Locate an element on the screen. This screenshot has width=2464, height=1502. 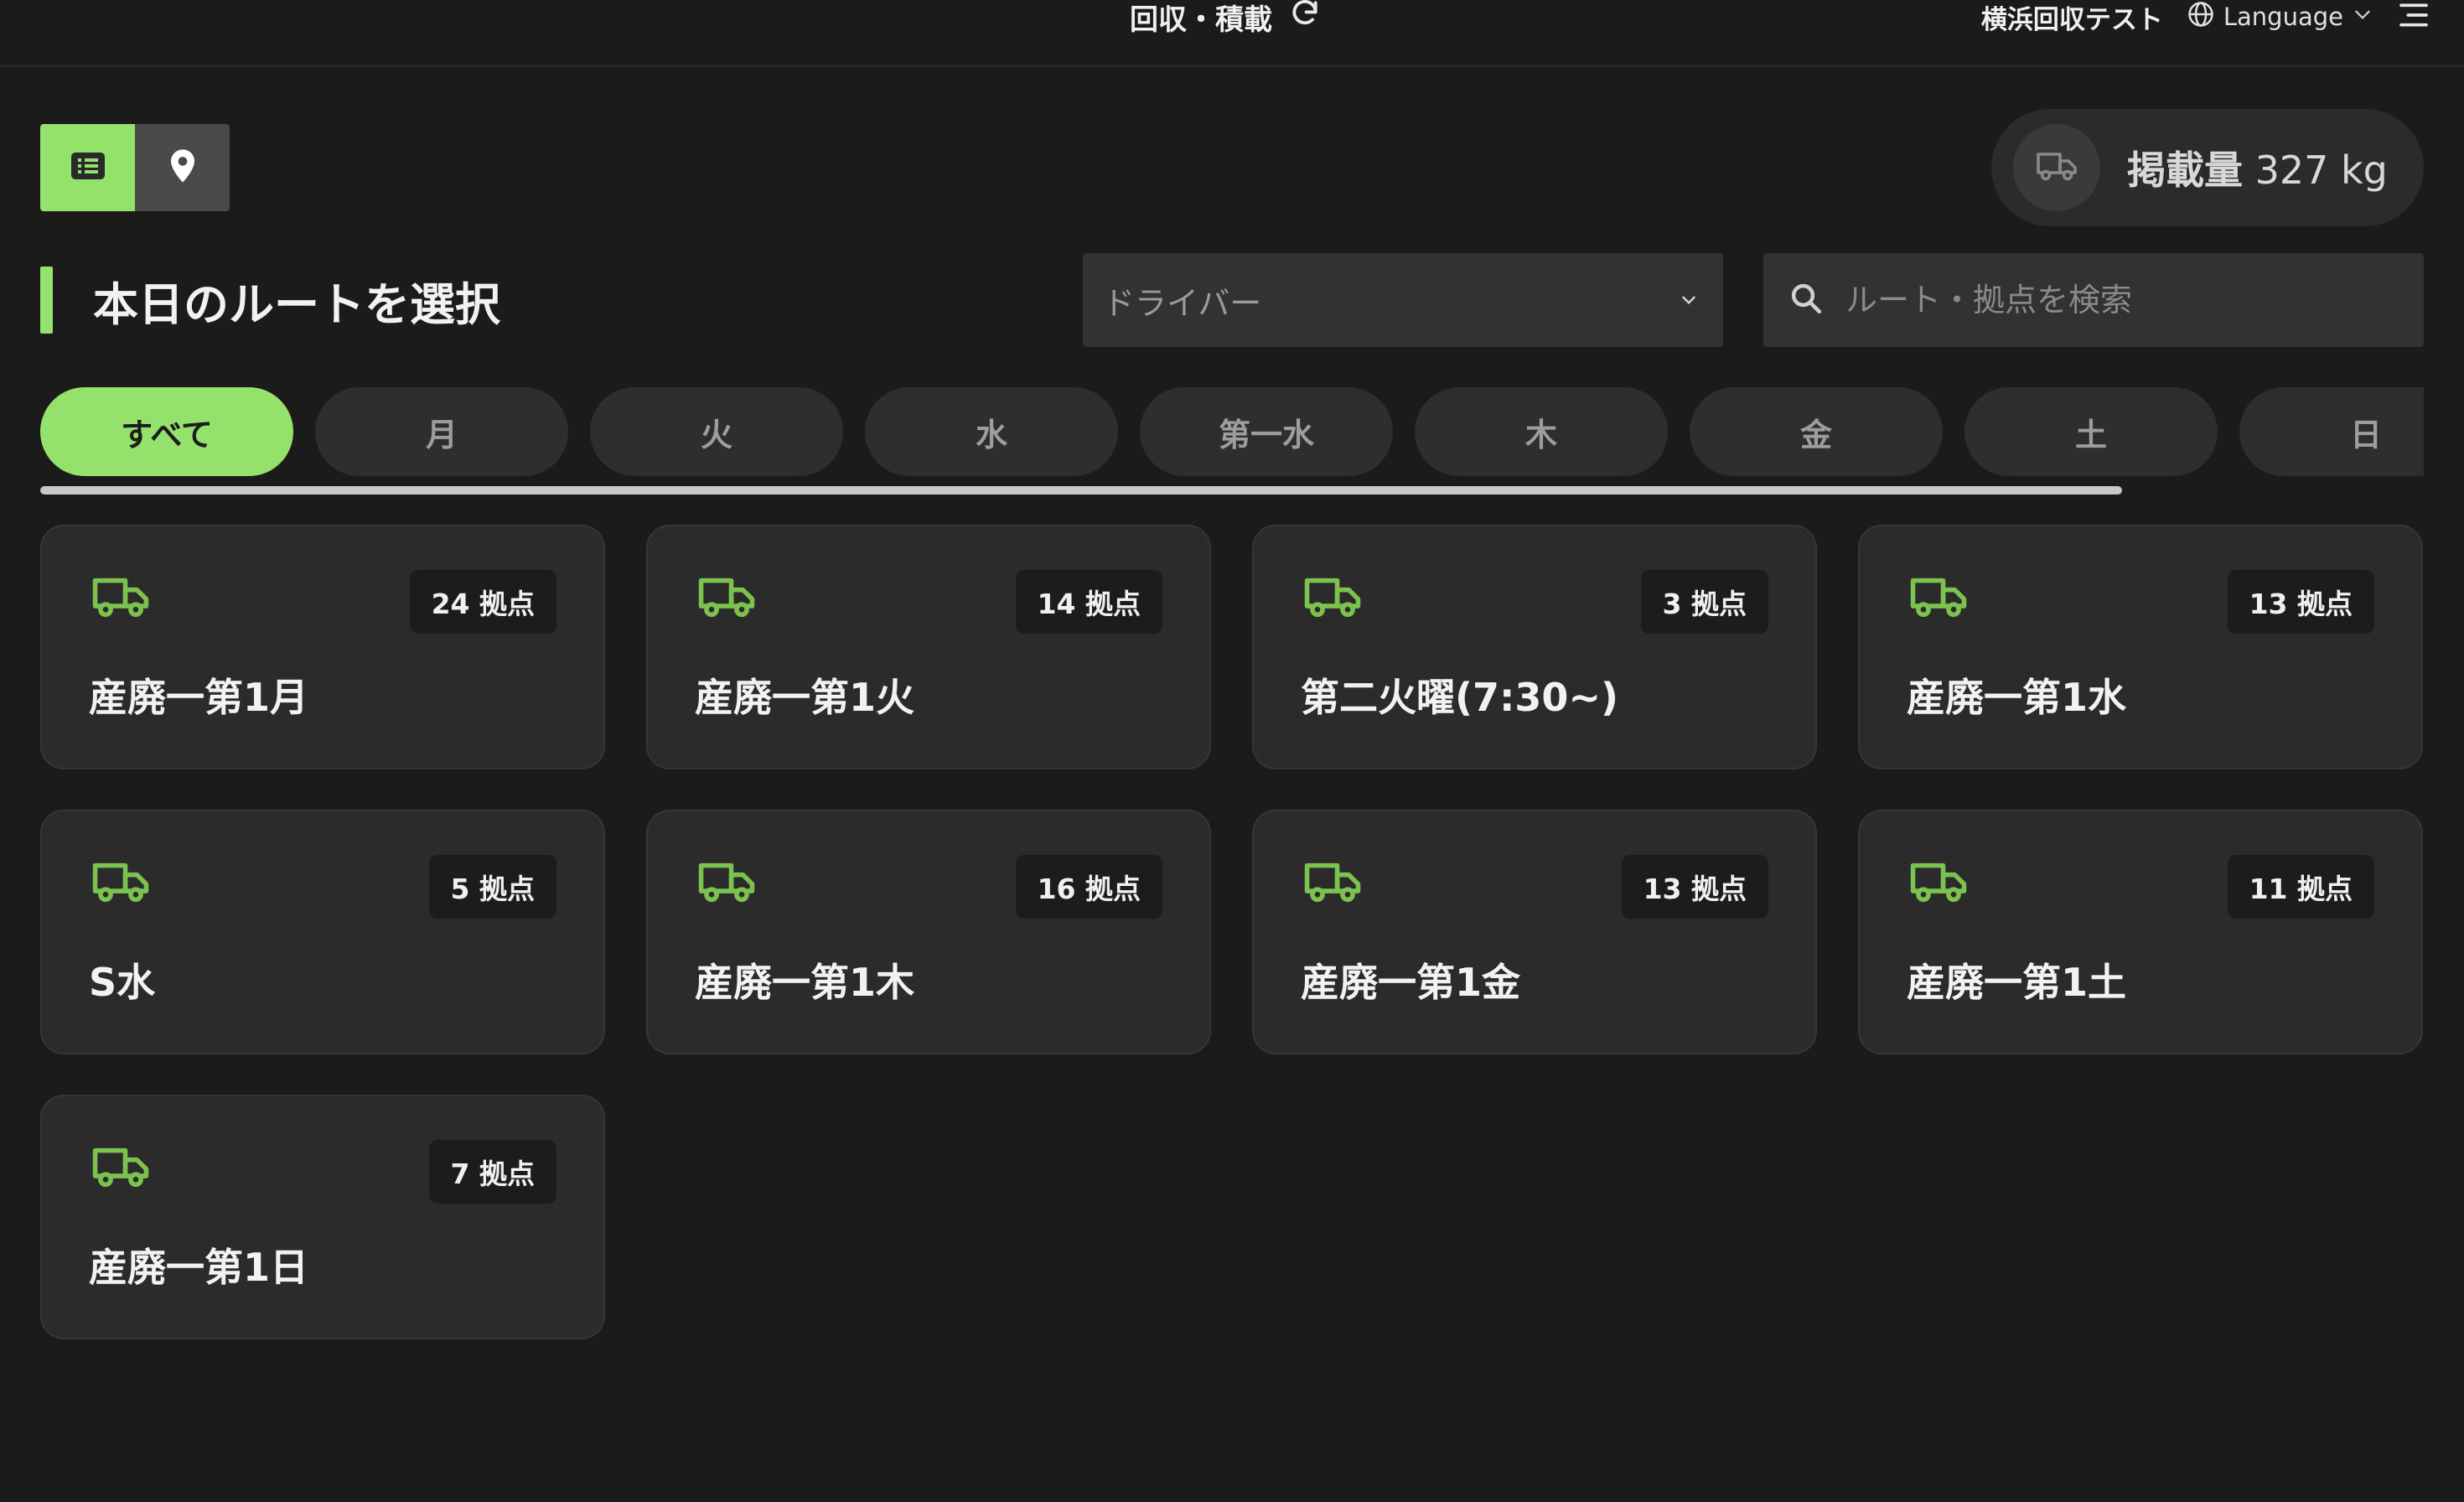
route-card: 13 拠点 産廃一第1水 is located at coordinates (2140, 647).